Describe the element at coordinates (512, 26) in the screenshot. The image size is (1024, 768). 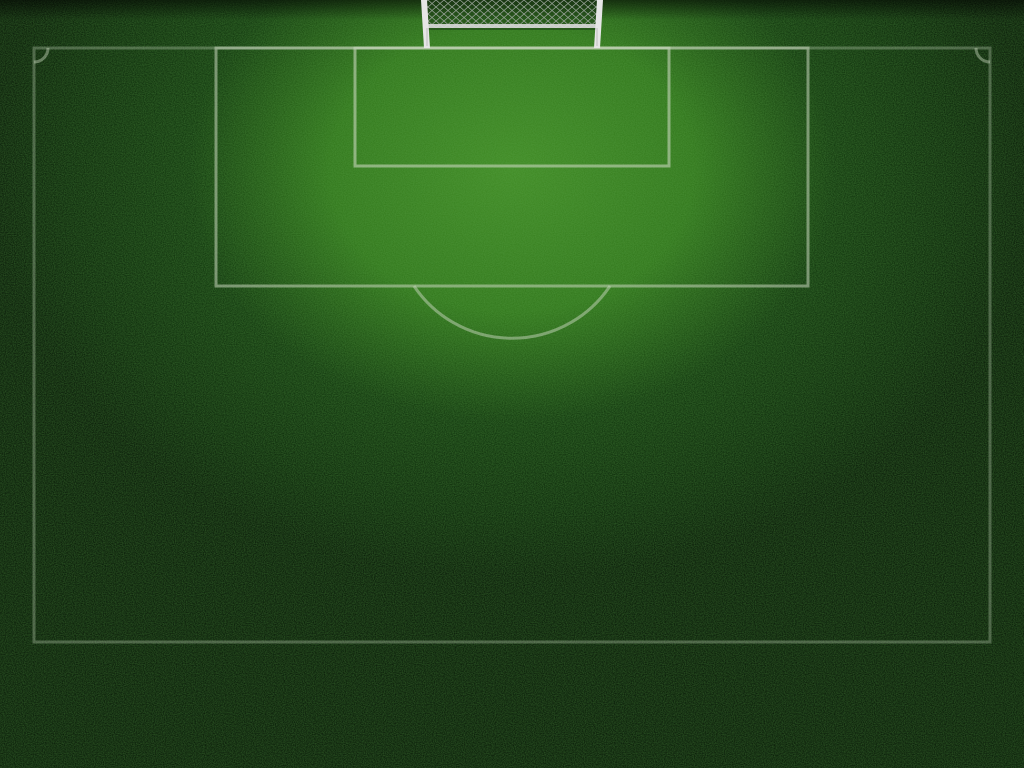
I see `goal-back-bar` at that location.